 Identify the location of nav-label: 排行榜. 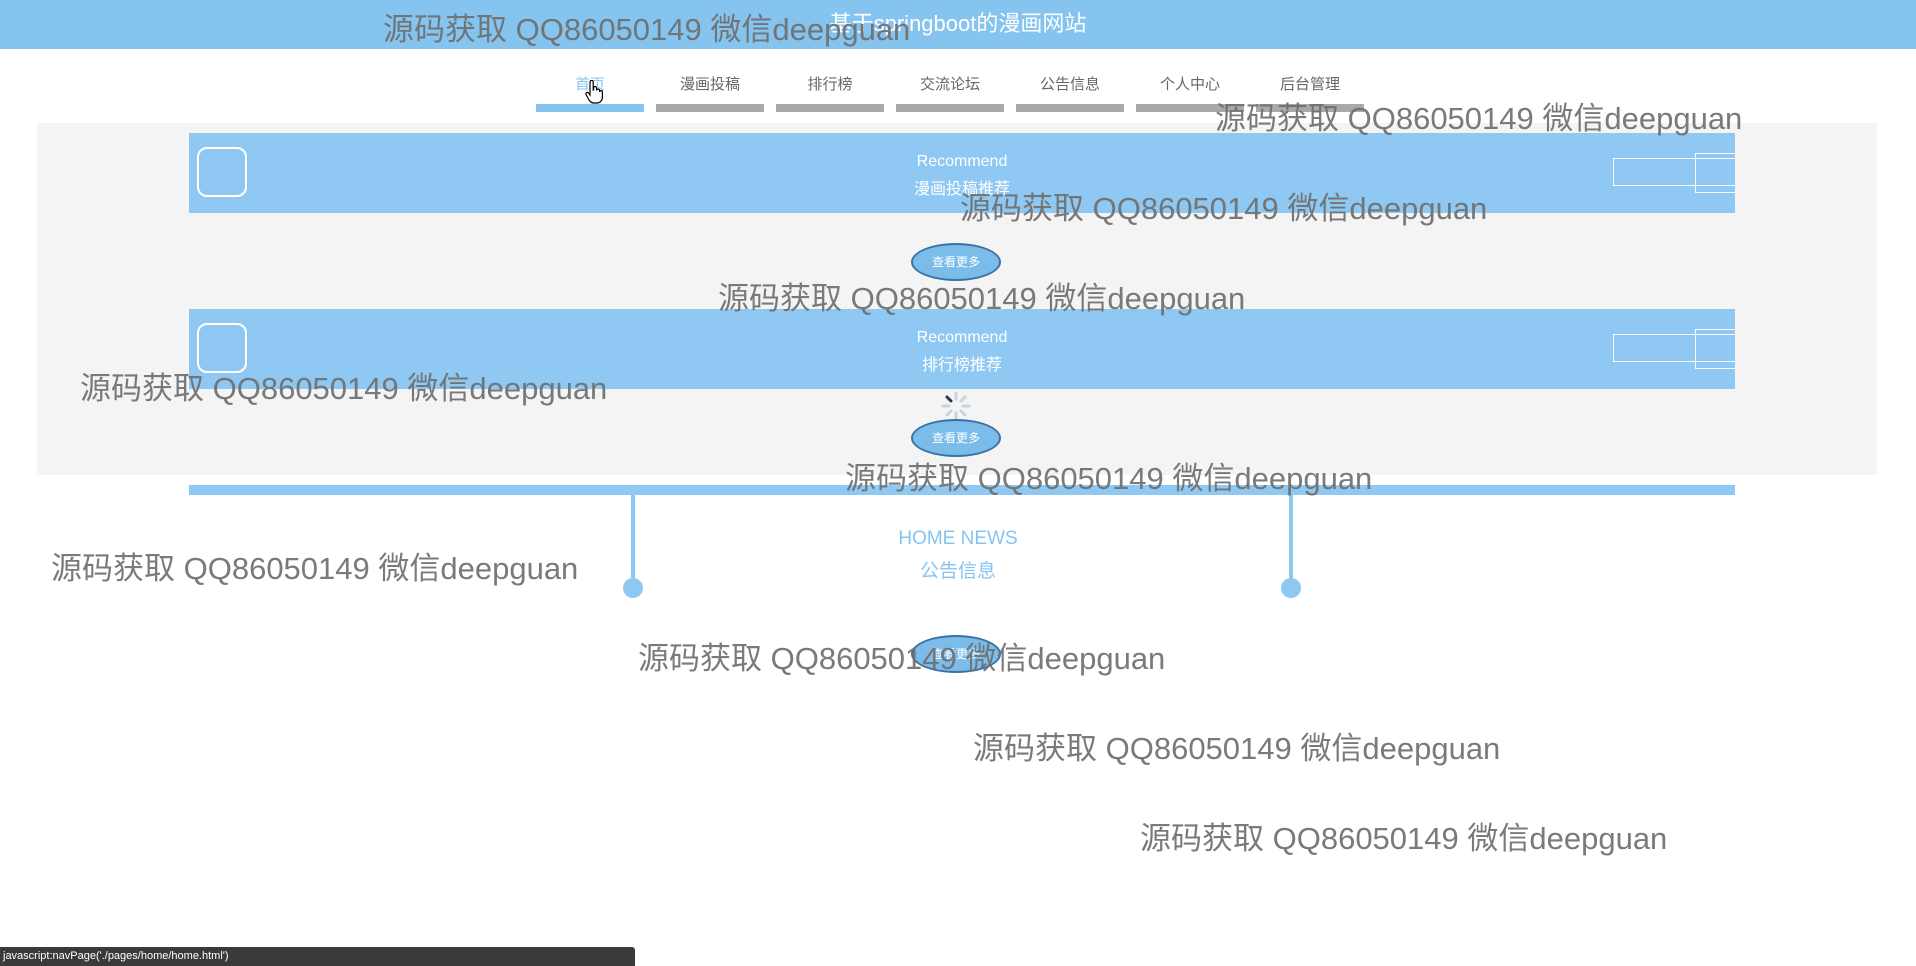
(830, 84).